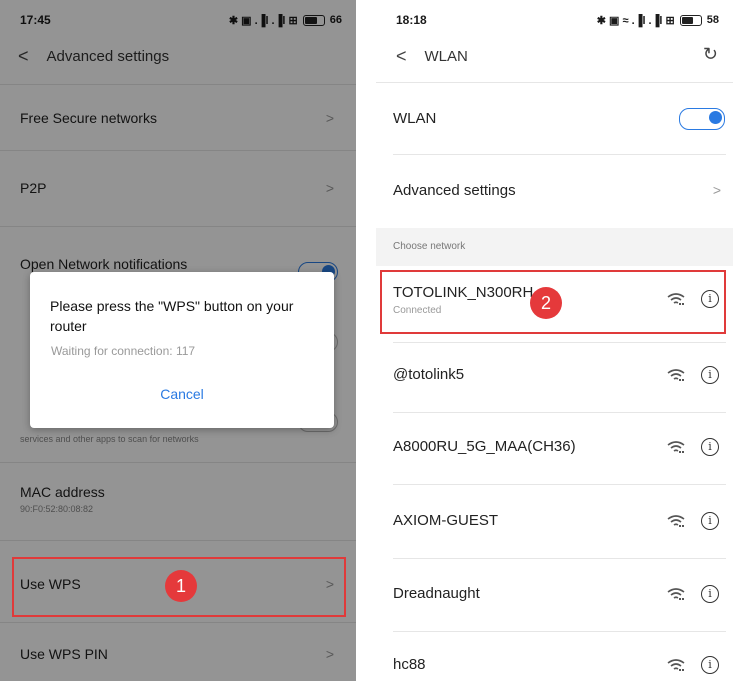  I want to click on cancel-button: Cancel, so click(182, 394).